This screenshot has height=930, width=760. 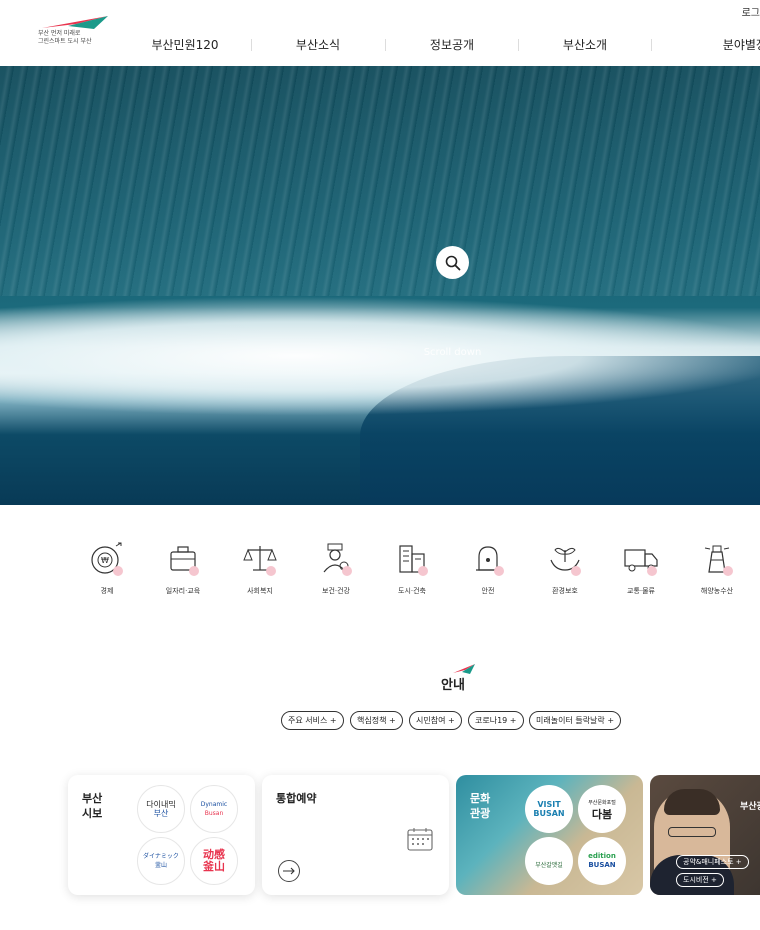 I want to click on mayor-vision-link: 도시비전 +, so click(x=700, y=880).